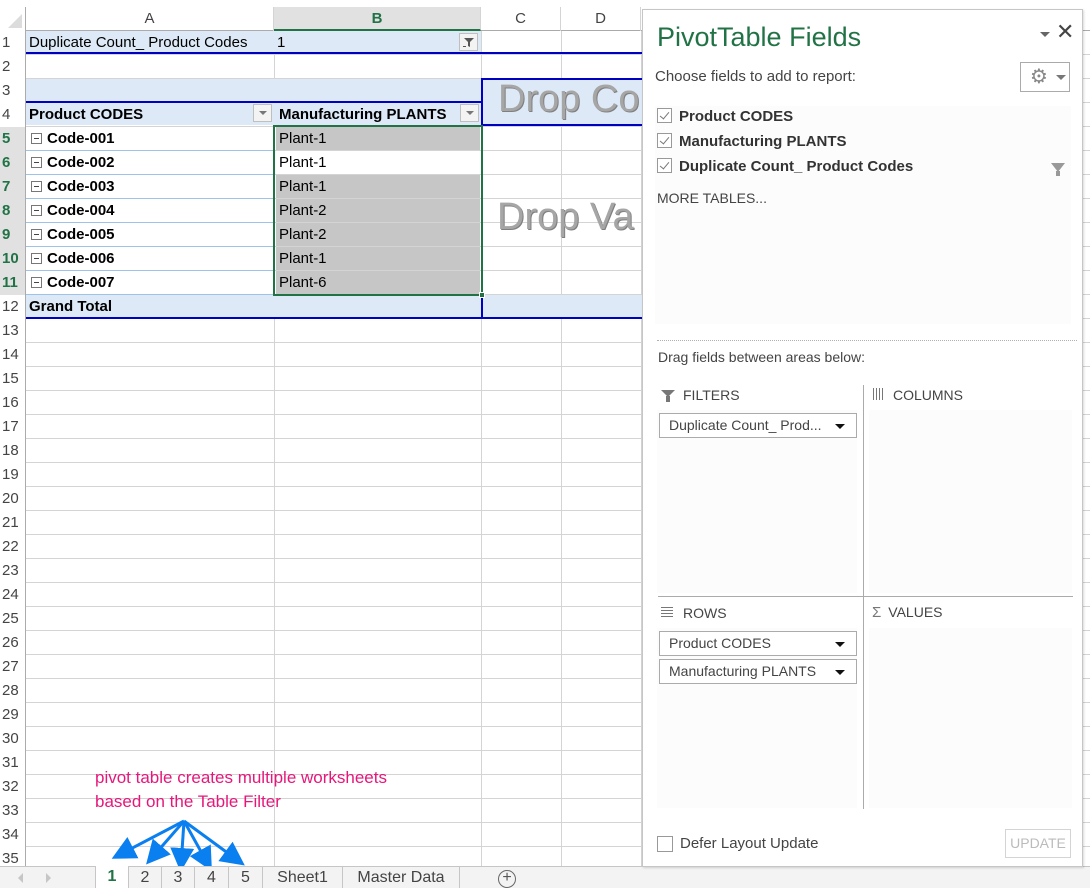  What do you see at coordinates (545, 877) in the screenshot?
I see `sheet-tab-bar: 1 2 3 4 5 Sheet1 Master Data +` at bounding box center [545, 877].